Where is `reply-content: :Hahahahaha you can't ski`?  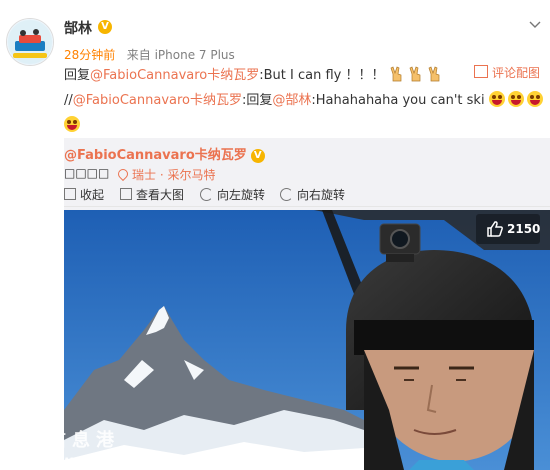
reply-content: :Hahahahaha you can't ski is located at coordinates (398, 100).